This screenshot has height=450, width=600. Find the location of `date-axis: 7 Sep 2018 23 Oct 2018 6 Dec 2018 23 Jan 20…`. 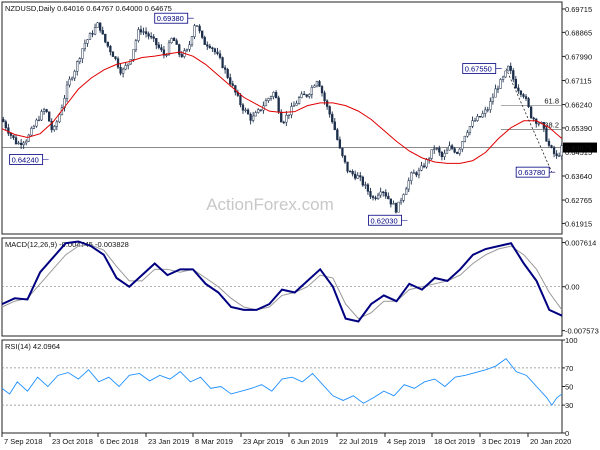

date-axis: 7 Sep 2018 23 Oct 2018 6 Dec 2018 23 Jan 20… is located at coordinates (286, 439).